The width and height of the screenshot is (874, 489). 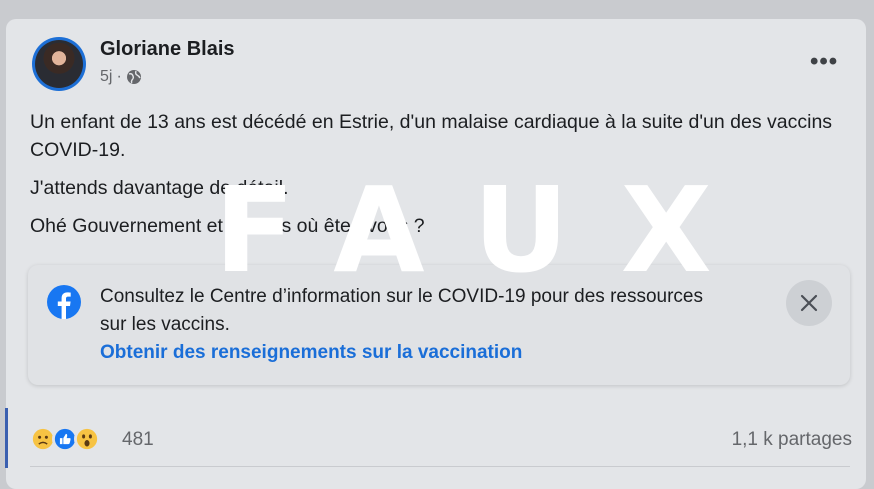 I want to click on left-accent-bar, so click(x=6, y=438).